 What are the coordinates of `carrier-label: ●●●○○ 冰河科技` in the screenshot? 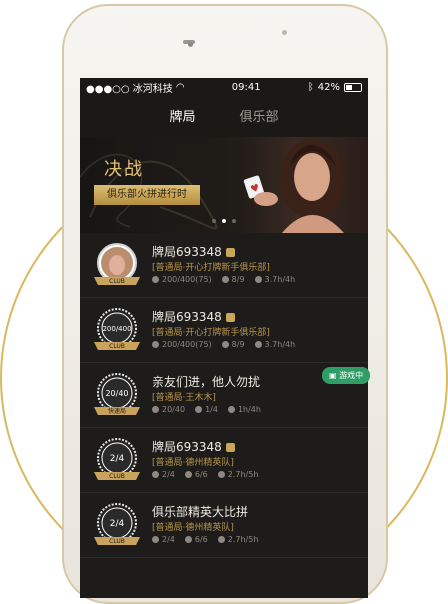 It's located at (129, 89).